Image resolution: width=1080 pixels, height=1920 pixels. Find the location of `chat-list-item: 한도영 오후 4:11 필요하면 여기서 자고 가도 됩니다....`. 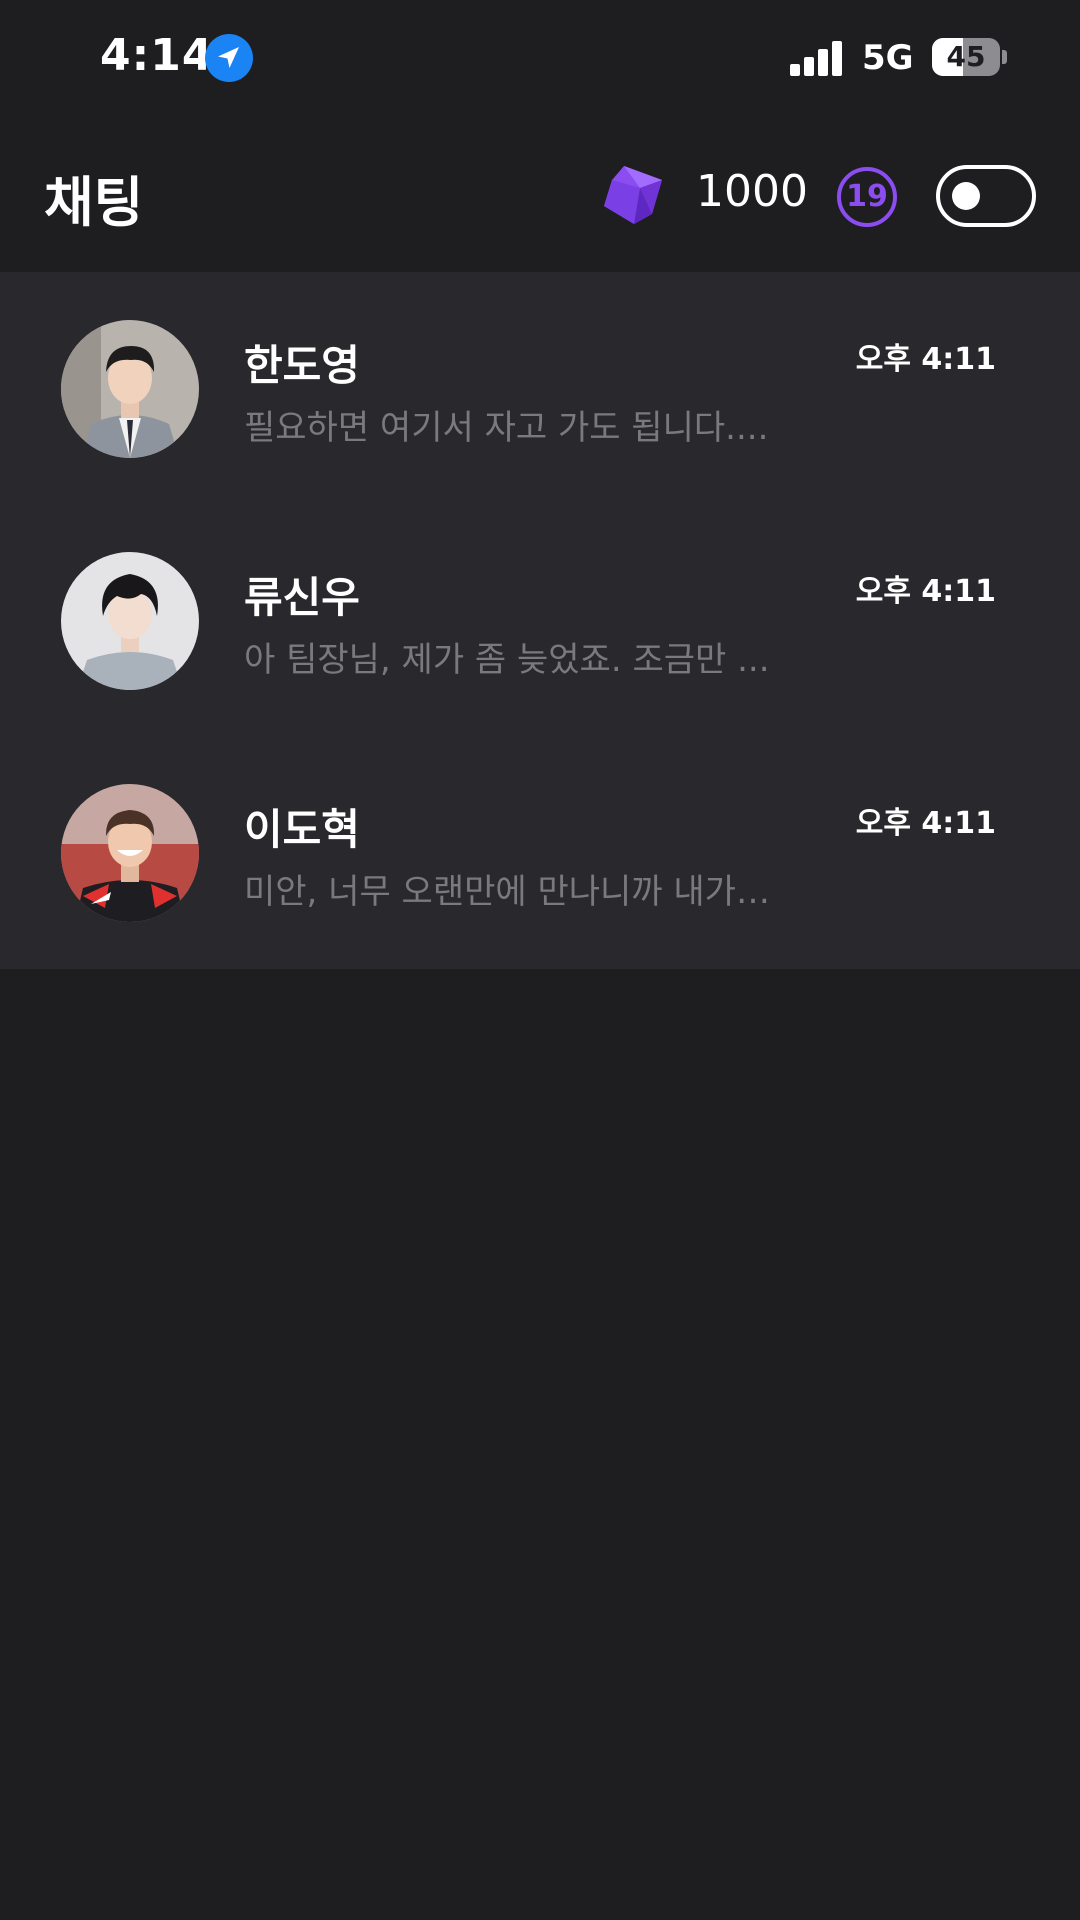

chat-list-item: 한도영 오후 4:11 필요하면 여기서 자고 가도 됩니다.... is located at coordinates (540, 388).